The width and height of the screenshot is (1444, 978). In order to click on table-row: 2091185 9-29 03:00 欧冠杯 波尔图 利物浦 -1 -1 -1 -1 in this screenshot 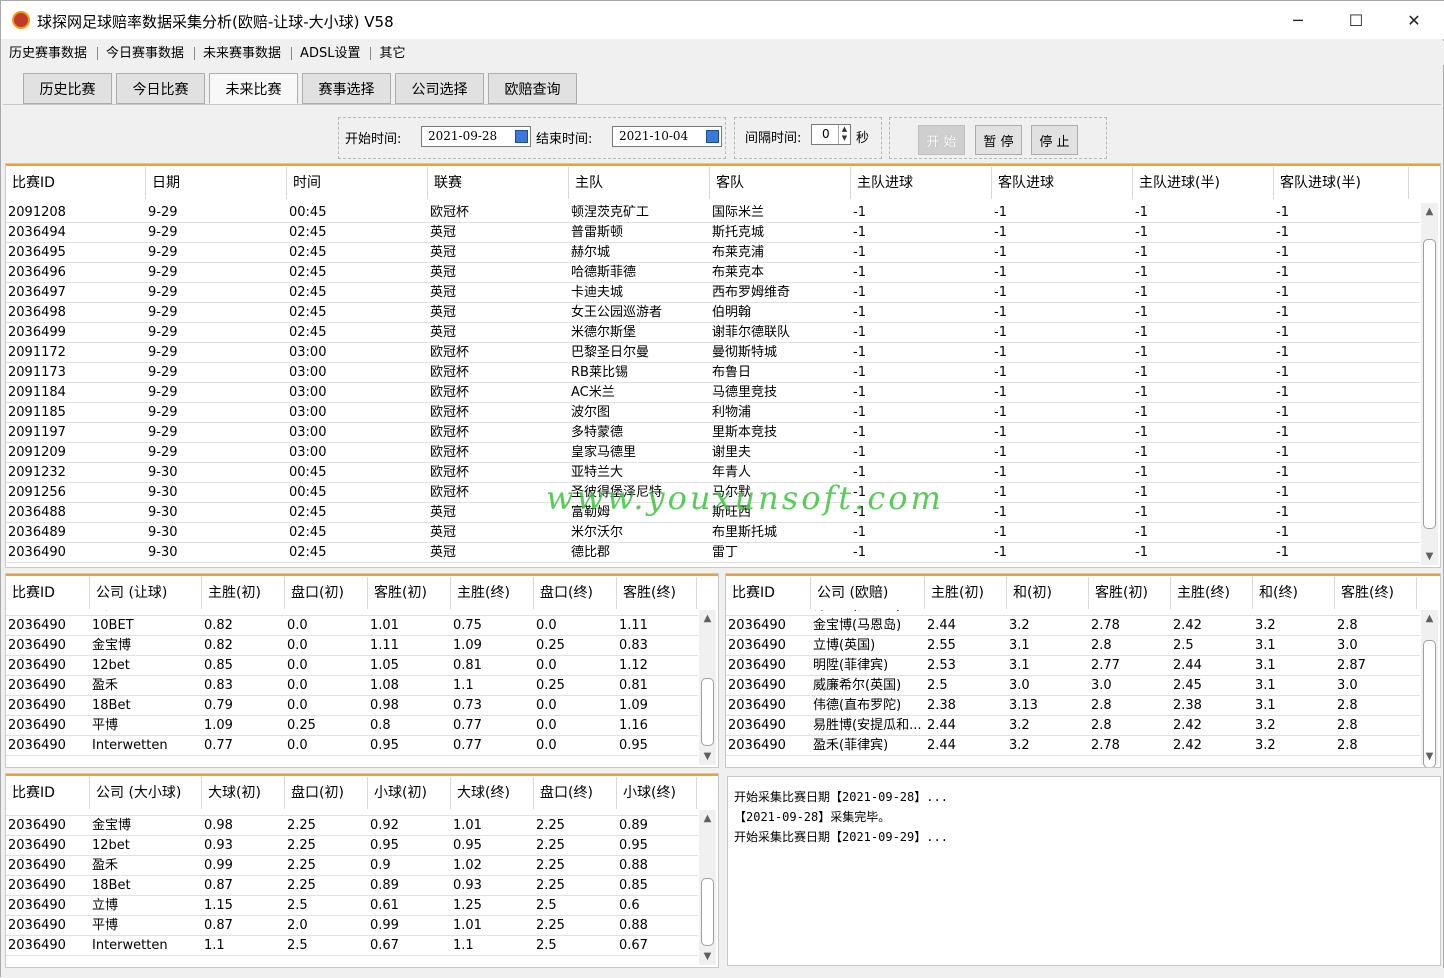, I will do `click(713, 413)`.